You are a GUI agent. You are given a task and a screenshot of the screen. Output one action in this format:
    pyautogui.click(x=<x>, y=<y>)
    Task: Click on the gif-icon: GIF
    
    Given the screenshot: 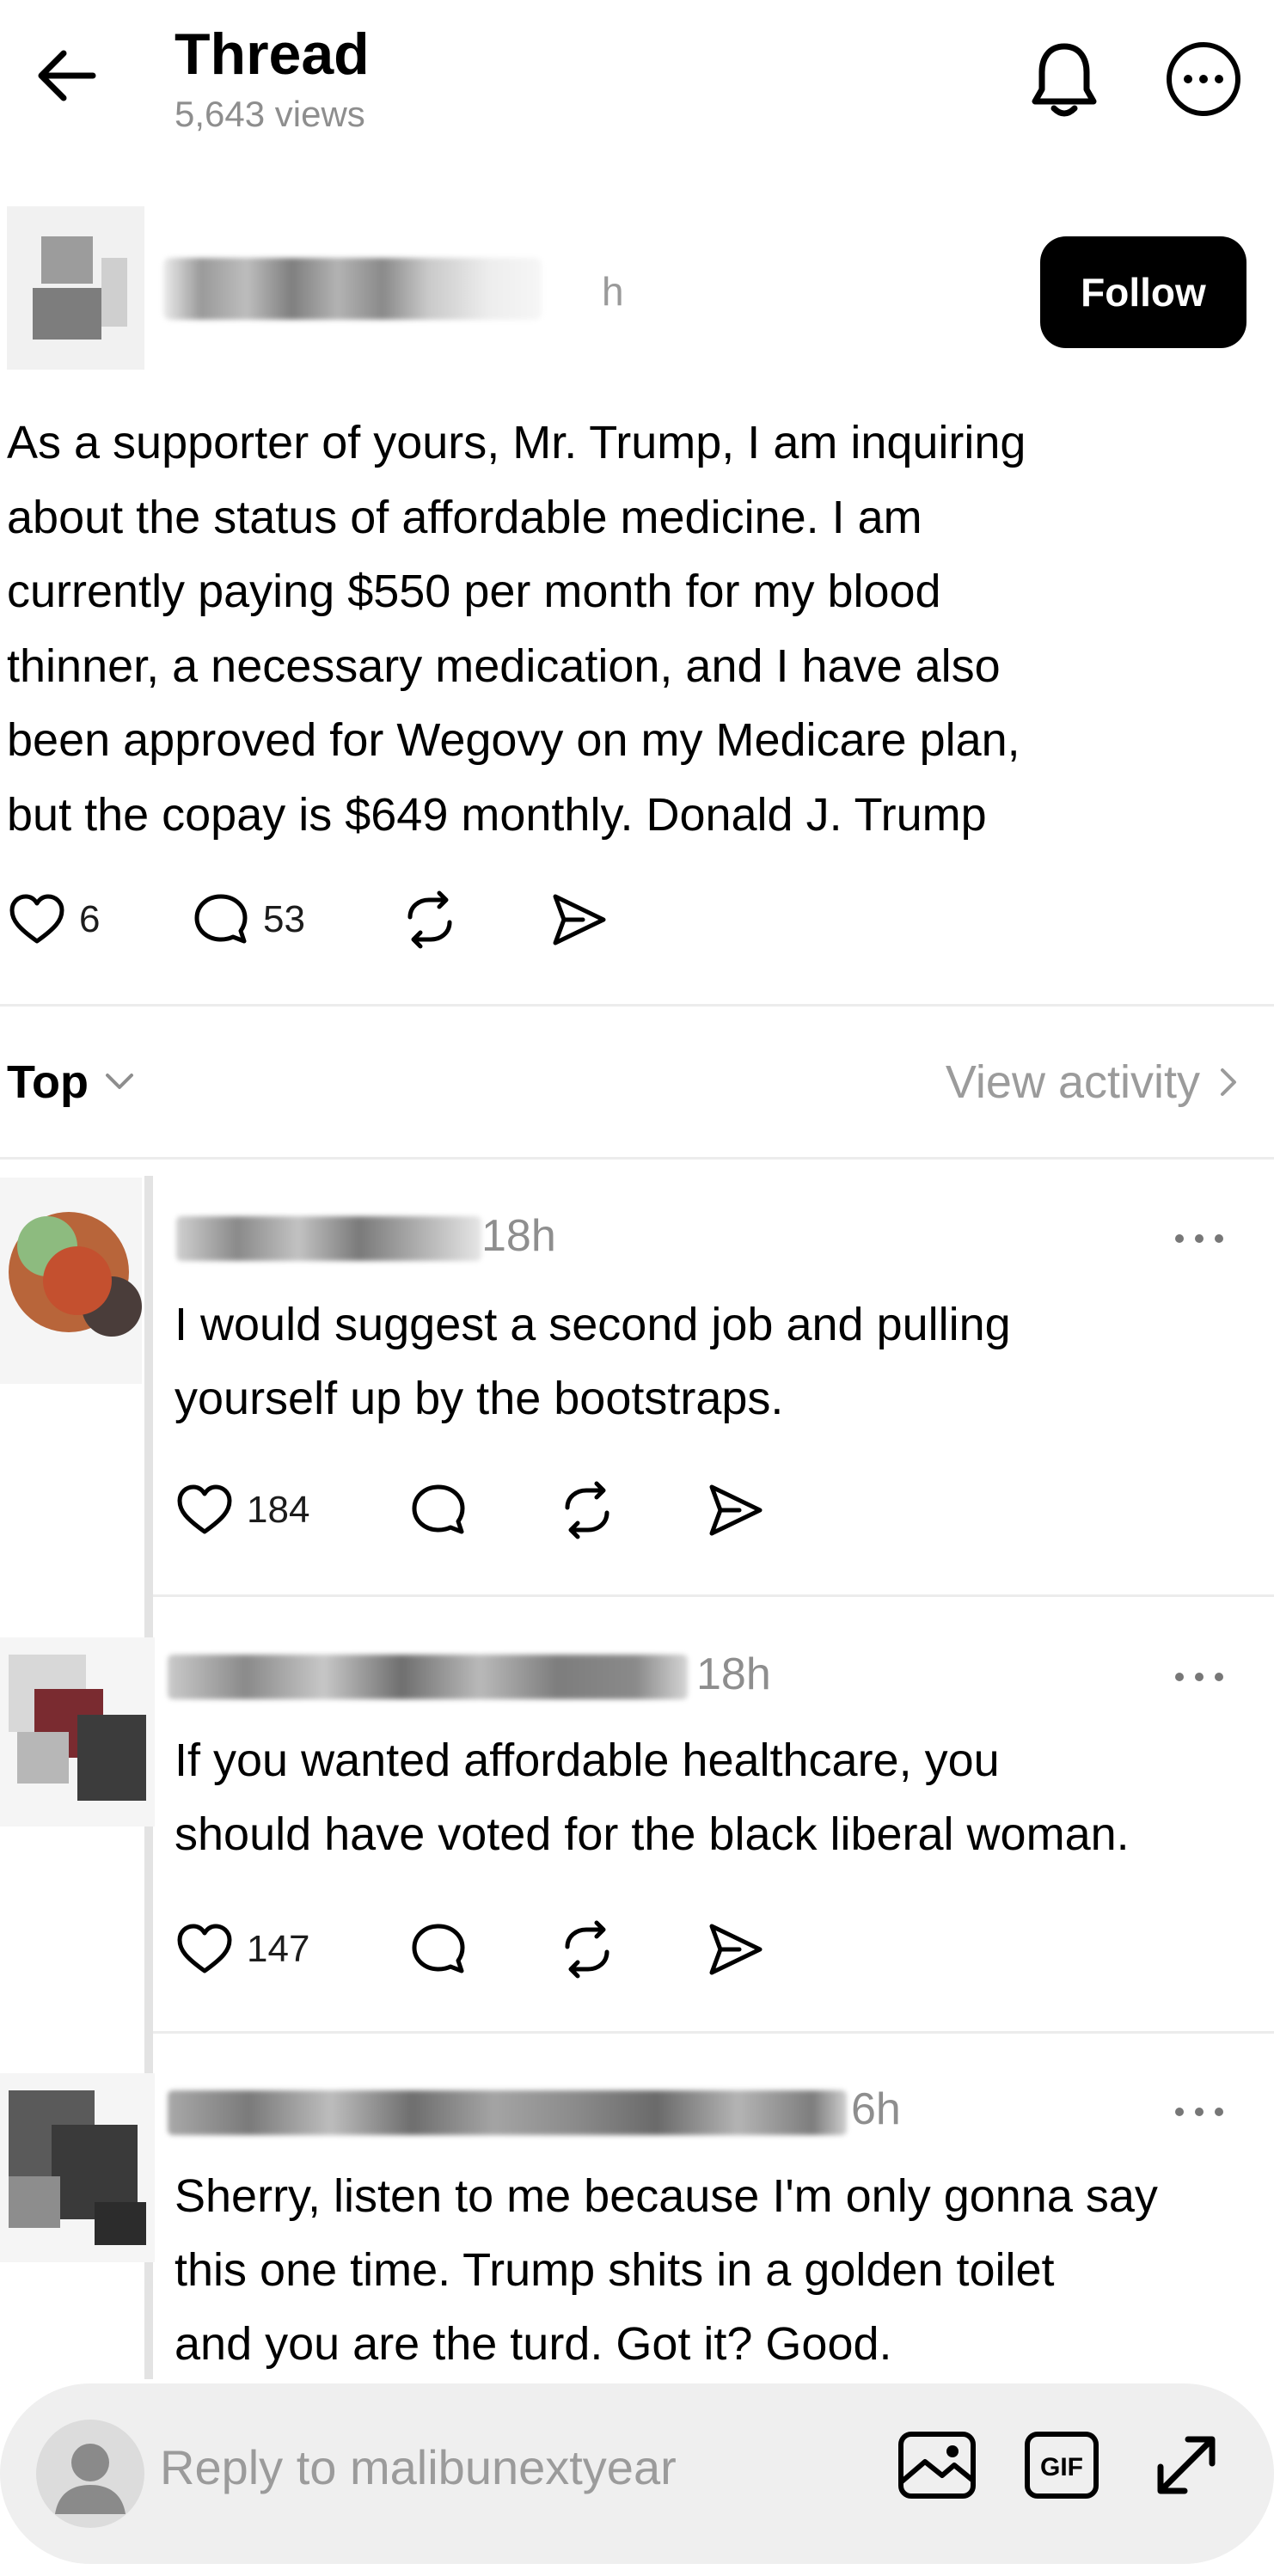 What is the action you would take?
    pyautogui.click(x=1062, y=2465)
    